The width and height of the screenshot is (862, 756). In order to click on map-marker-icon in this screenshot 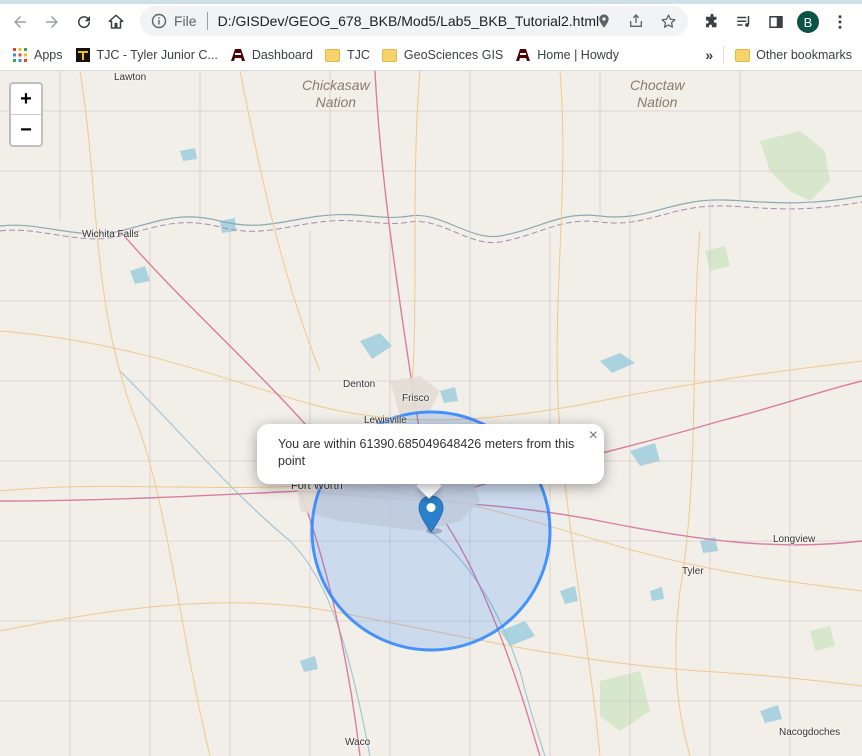, I will do `click(431, 515)`.